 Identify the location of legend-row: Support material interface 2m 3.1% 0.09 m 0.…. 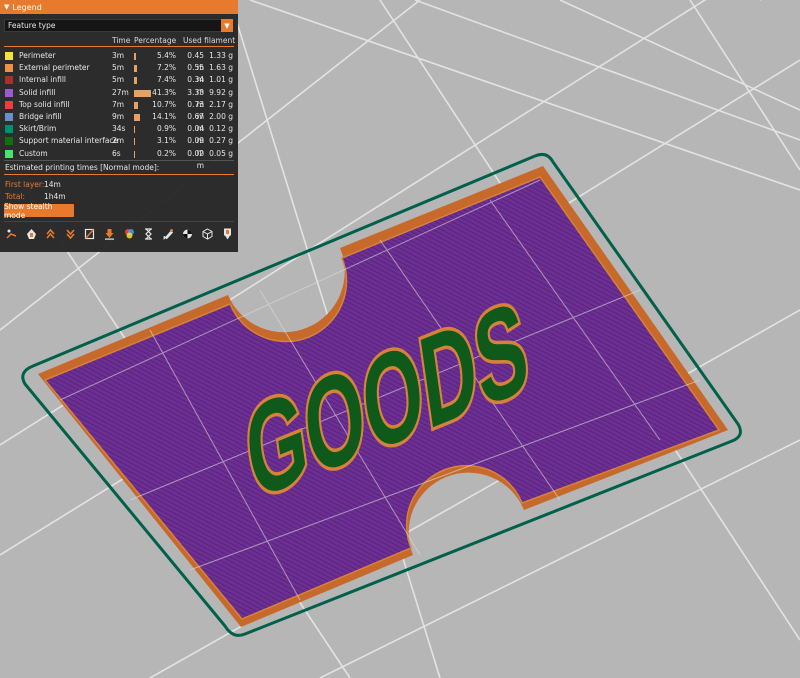
(119, 146).